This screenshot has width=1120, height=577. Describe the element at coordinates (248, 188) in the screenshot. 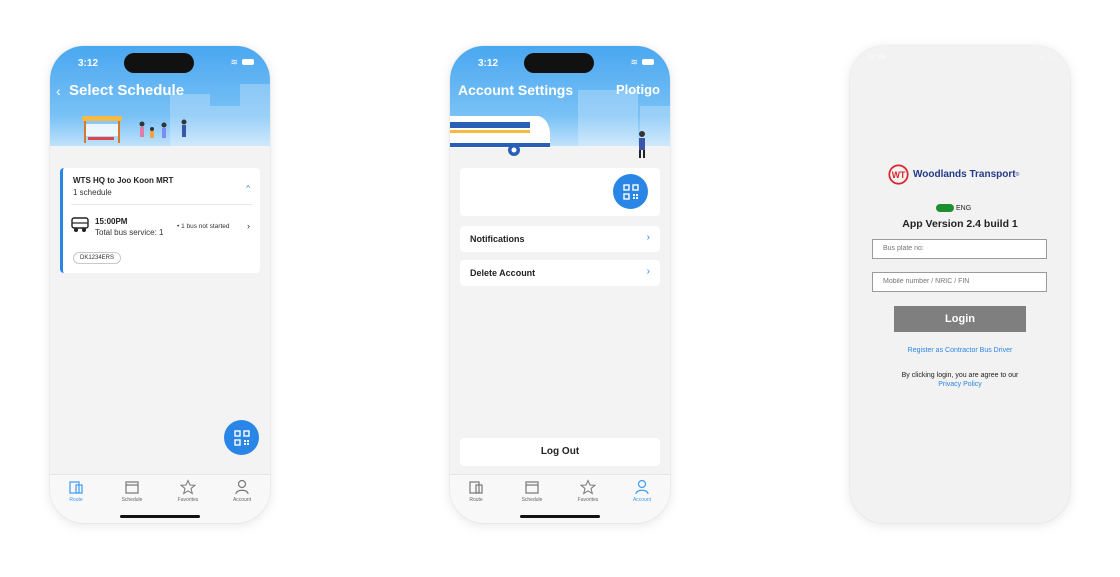

I see `collapse-chevron-icon: ^` at that location.